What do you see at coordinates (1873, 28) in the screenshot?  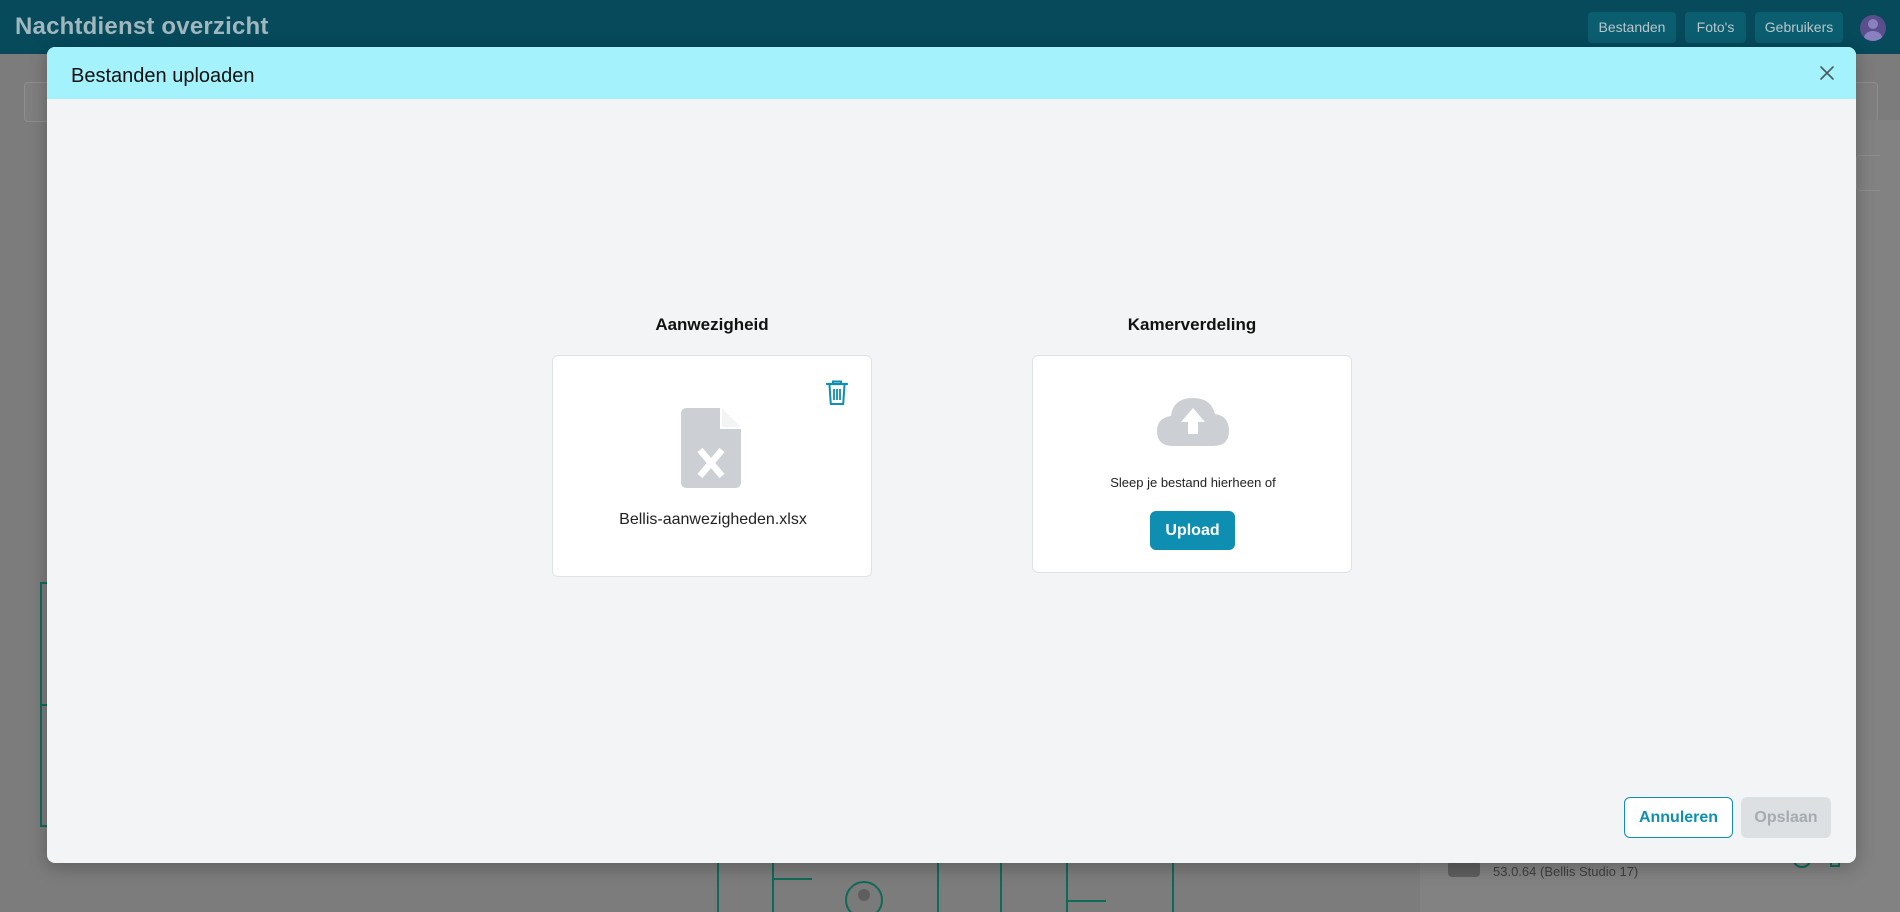 I see `user-avatar` at bounding box center [1873, 28].